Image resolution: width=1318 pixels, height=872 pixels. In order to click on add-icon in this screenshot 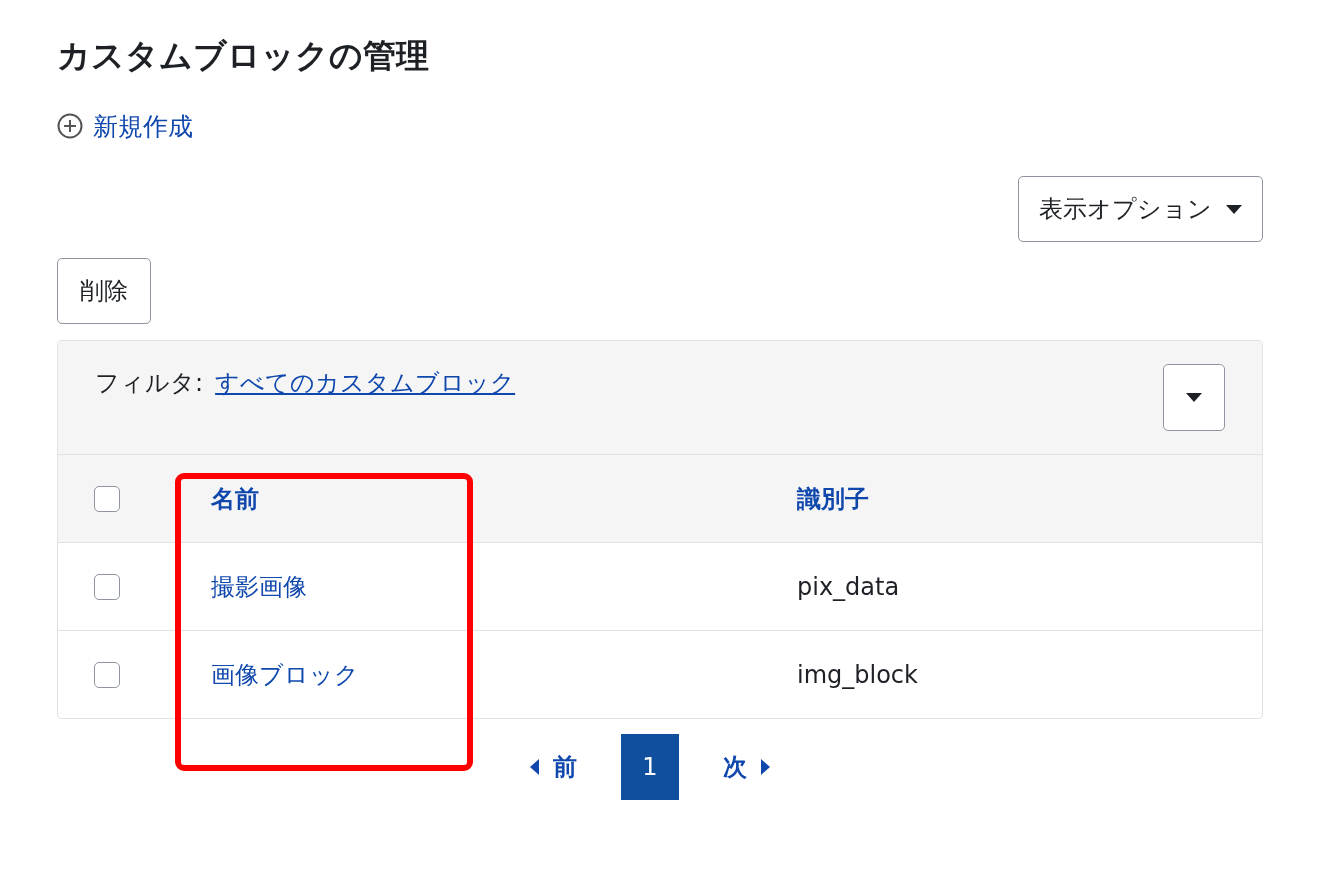, I will do `click(70, 126)`.